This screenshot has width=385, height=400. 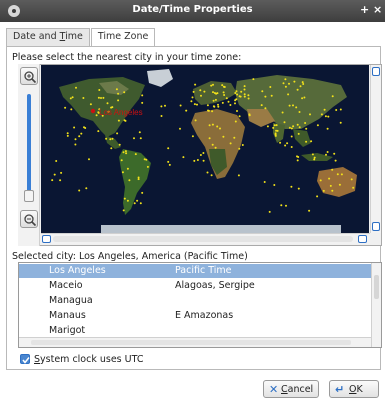 I want to click on scroll-down-icon, so click(x=376, y=226).